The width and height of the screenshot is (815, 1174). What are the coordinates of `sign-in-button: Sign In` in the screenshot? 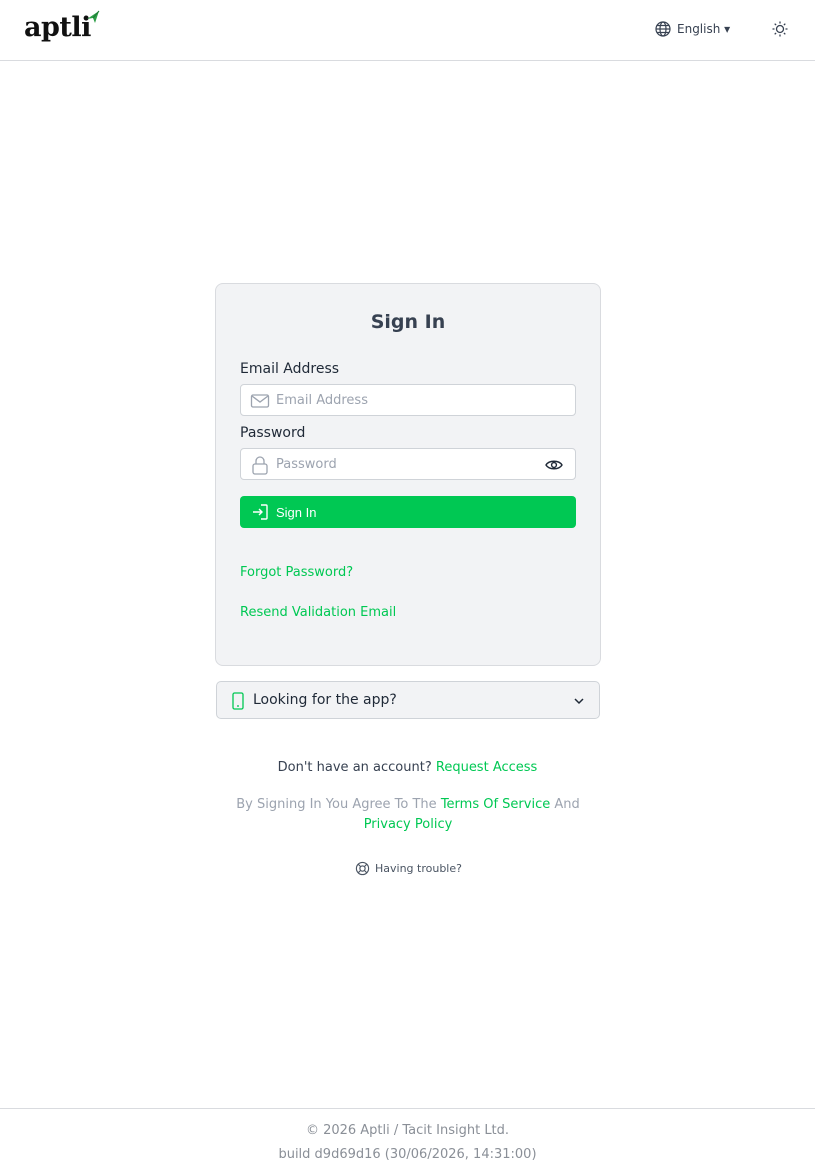 It's located at (408, 512).